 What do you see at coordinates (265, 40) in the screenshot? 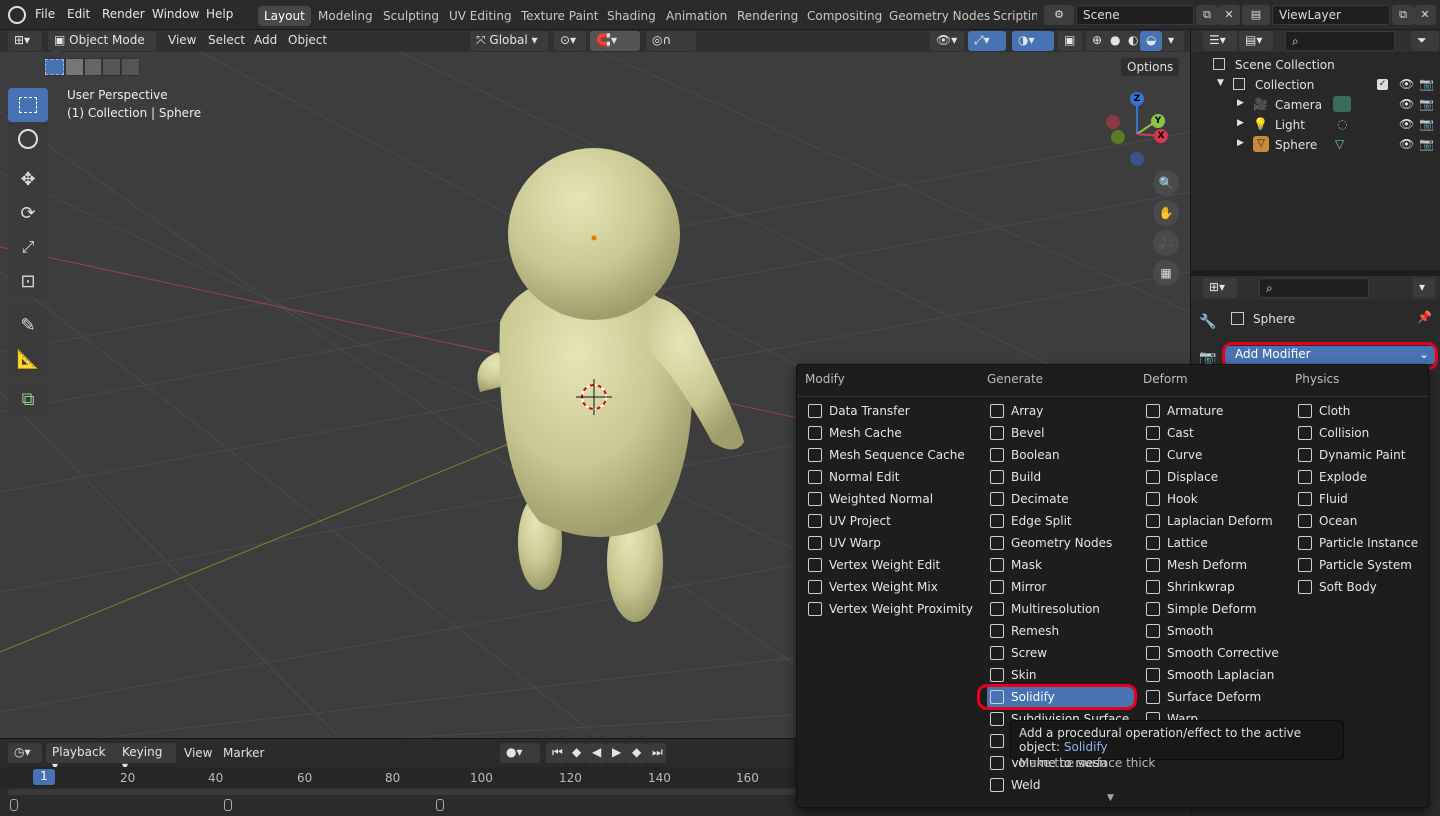
I see `menu-add: Add` at bounding box center [265, 40].